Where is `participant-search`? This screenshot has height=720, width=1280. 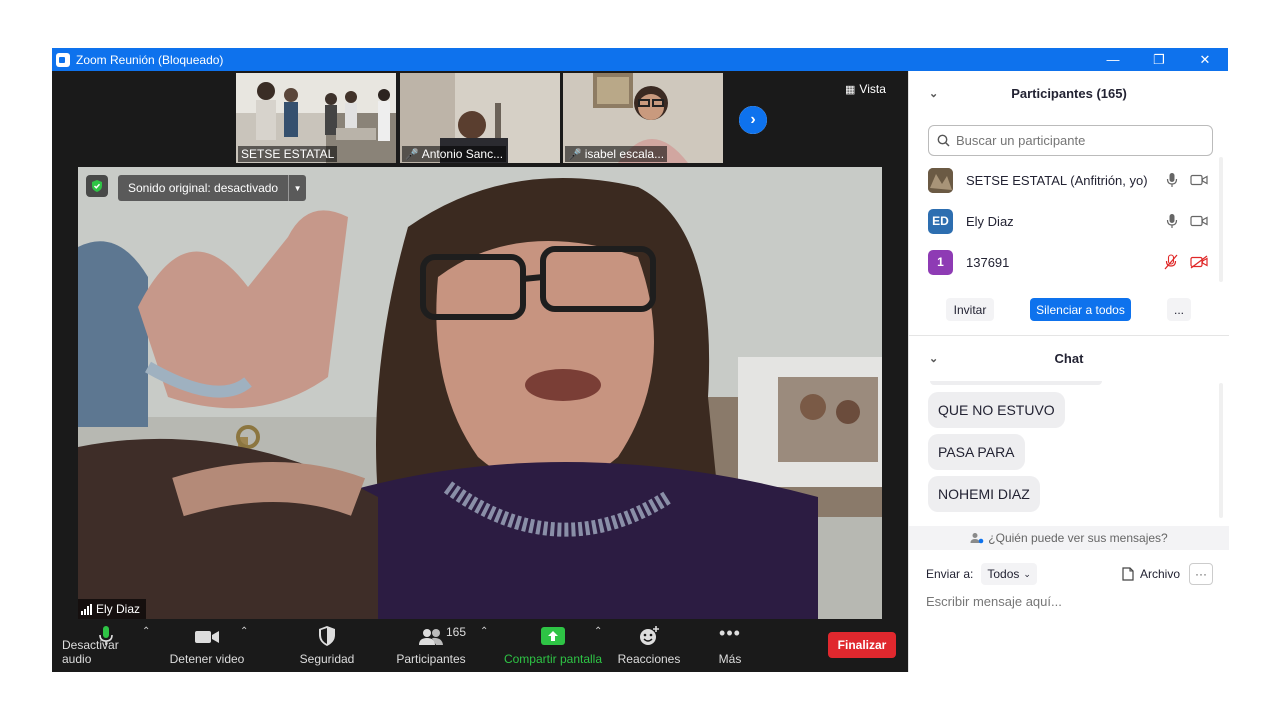
participant-search is located at coordinates (1070, 140).